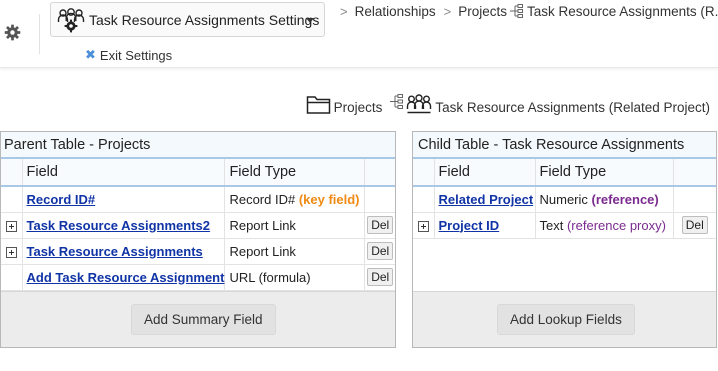 Image resolution: width=718 pixels, height=371 pixels. I want to click on child-panel-footer: Add Lookup Fields, so click(564, 319).